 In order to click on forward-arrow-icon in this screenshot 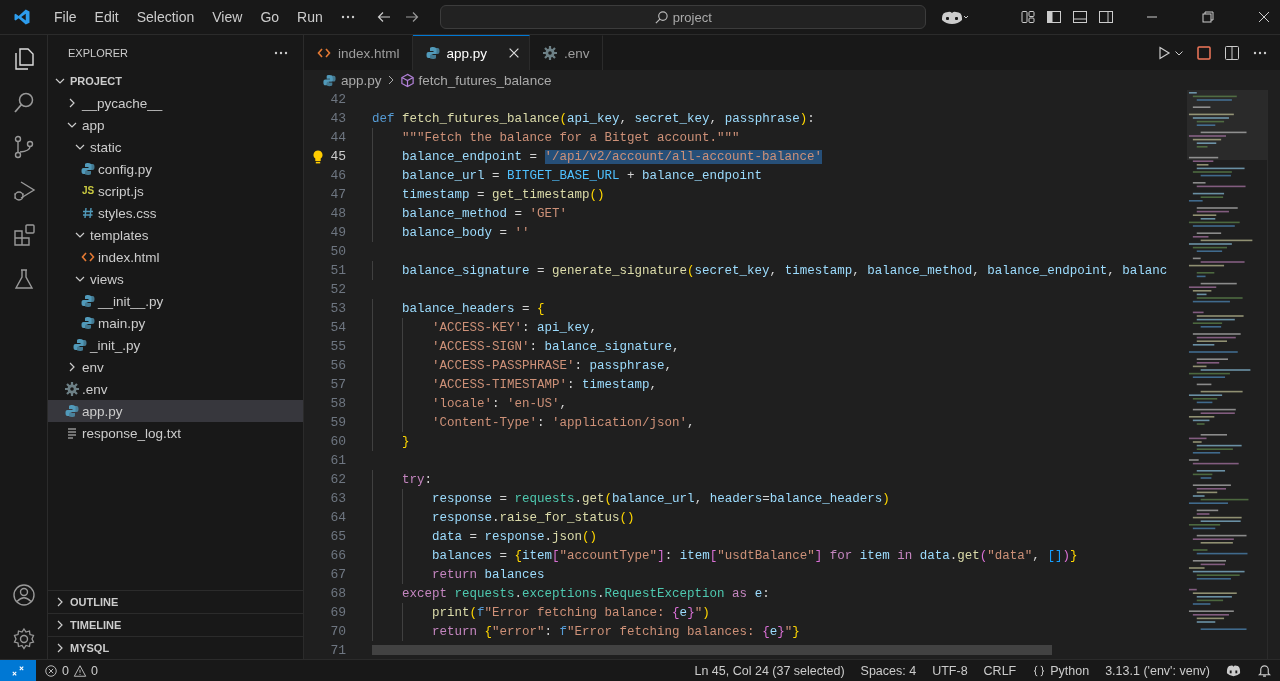, I will do `click(411, 17)`.